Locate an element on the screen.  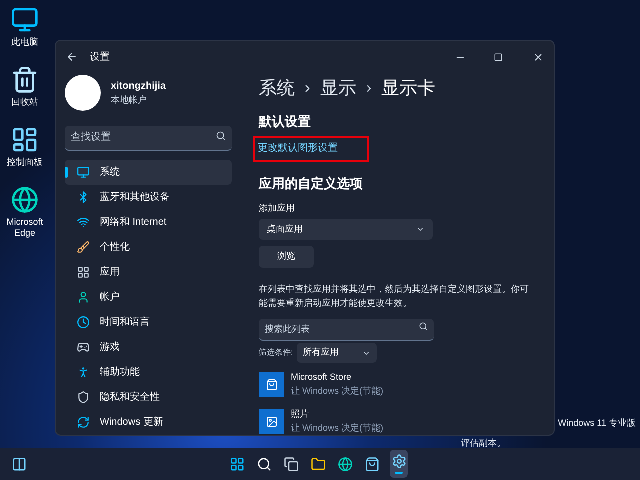
section-heading: 应用的自定义选项 is located at coordinates (311, 184).